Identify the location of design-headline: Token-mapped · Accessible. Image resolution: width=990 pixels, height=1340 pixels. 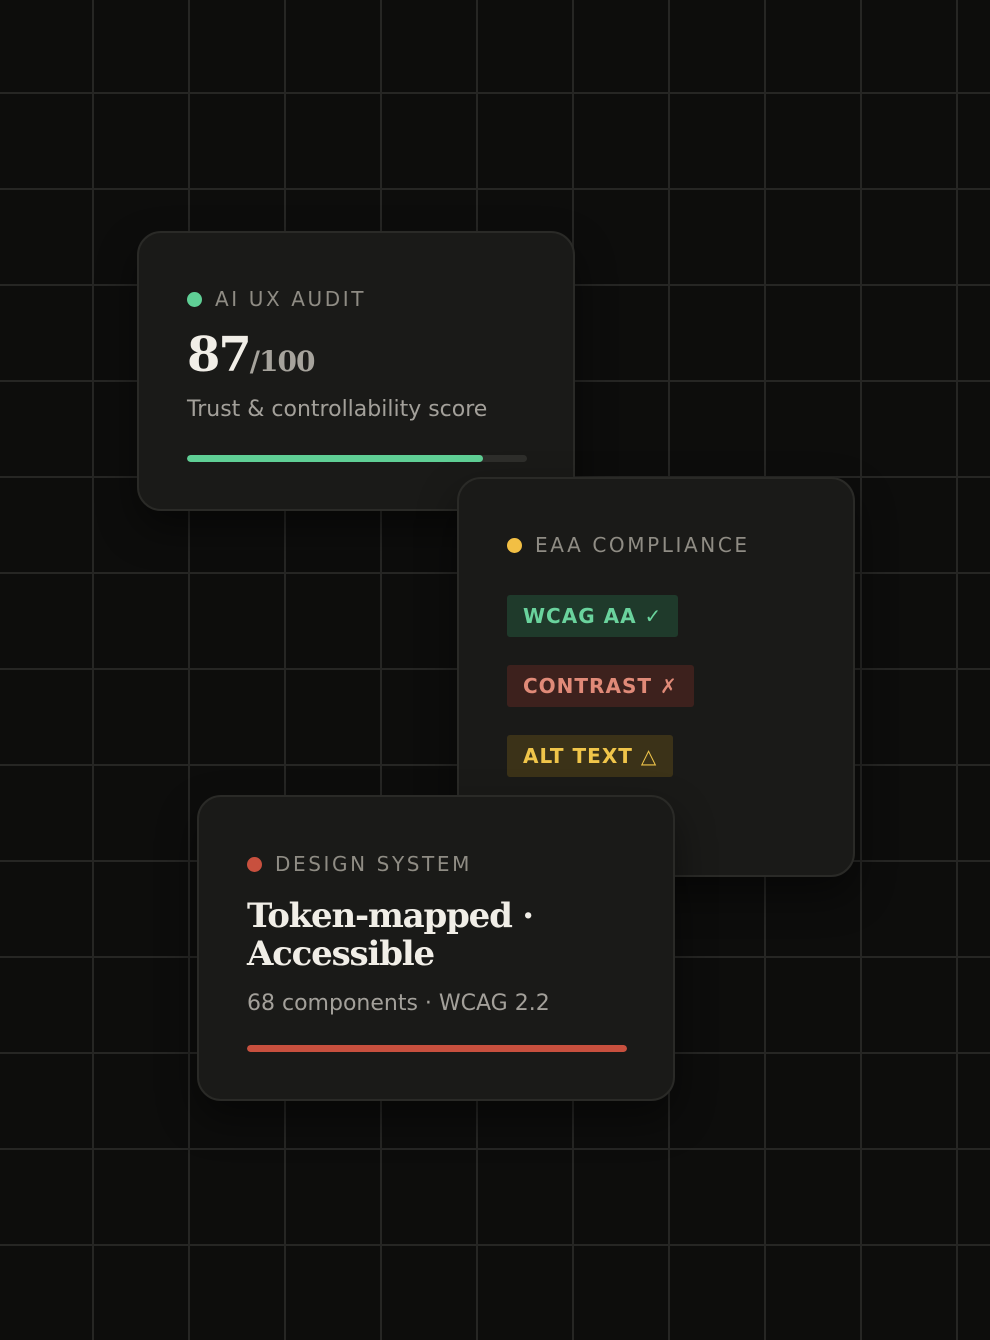
(390, 935).